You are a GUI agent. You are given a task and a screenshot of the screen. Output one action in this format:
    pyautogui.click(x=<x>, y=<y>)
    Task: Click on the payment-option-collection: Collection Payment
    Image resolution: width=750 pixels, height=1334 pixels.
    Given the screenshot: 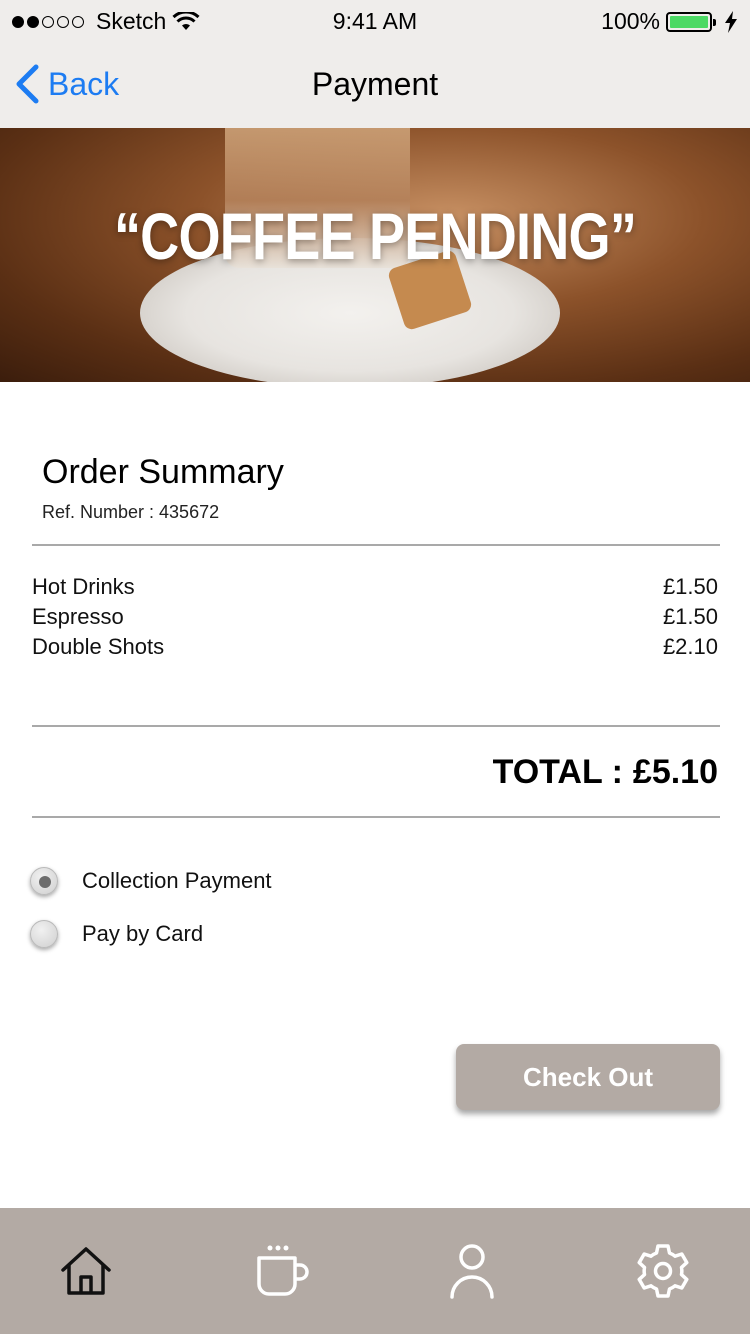 What is the action you would take?
    pyautogui.click(x=151, y=881)
    